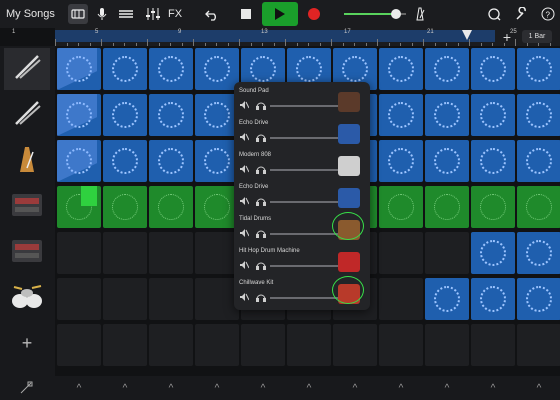 This screenshot has width=560, height=400. I want to click on undo-icon, so click(212, 14).